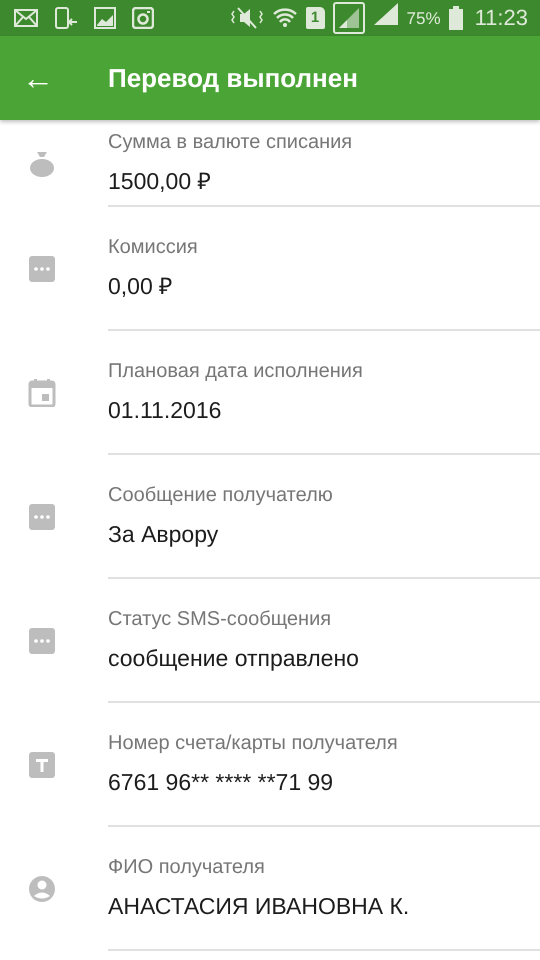 The width and height of the screenshot is (540, 960). What do you see at coordinates (105, 18) in the screenshot?
I see `image-icon` at bounding box center [105, 18].